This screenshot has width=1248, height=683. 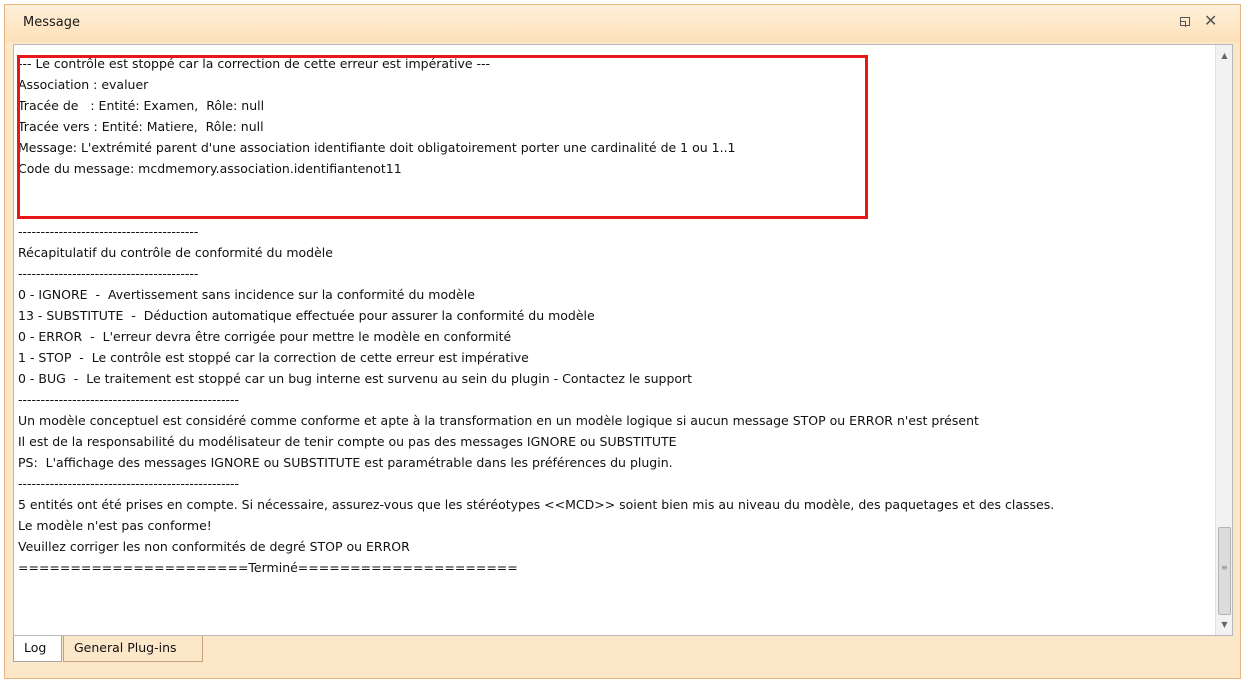 I want to click on scrollbar-thumb: ≡, so click(x=1224, y=571).